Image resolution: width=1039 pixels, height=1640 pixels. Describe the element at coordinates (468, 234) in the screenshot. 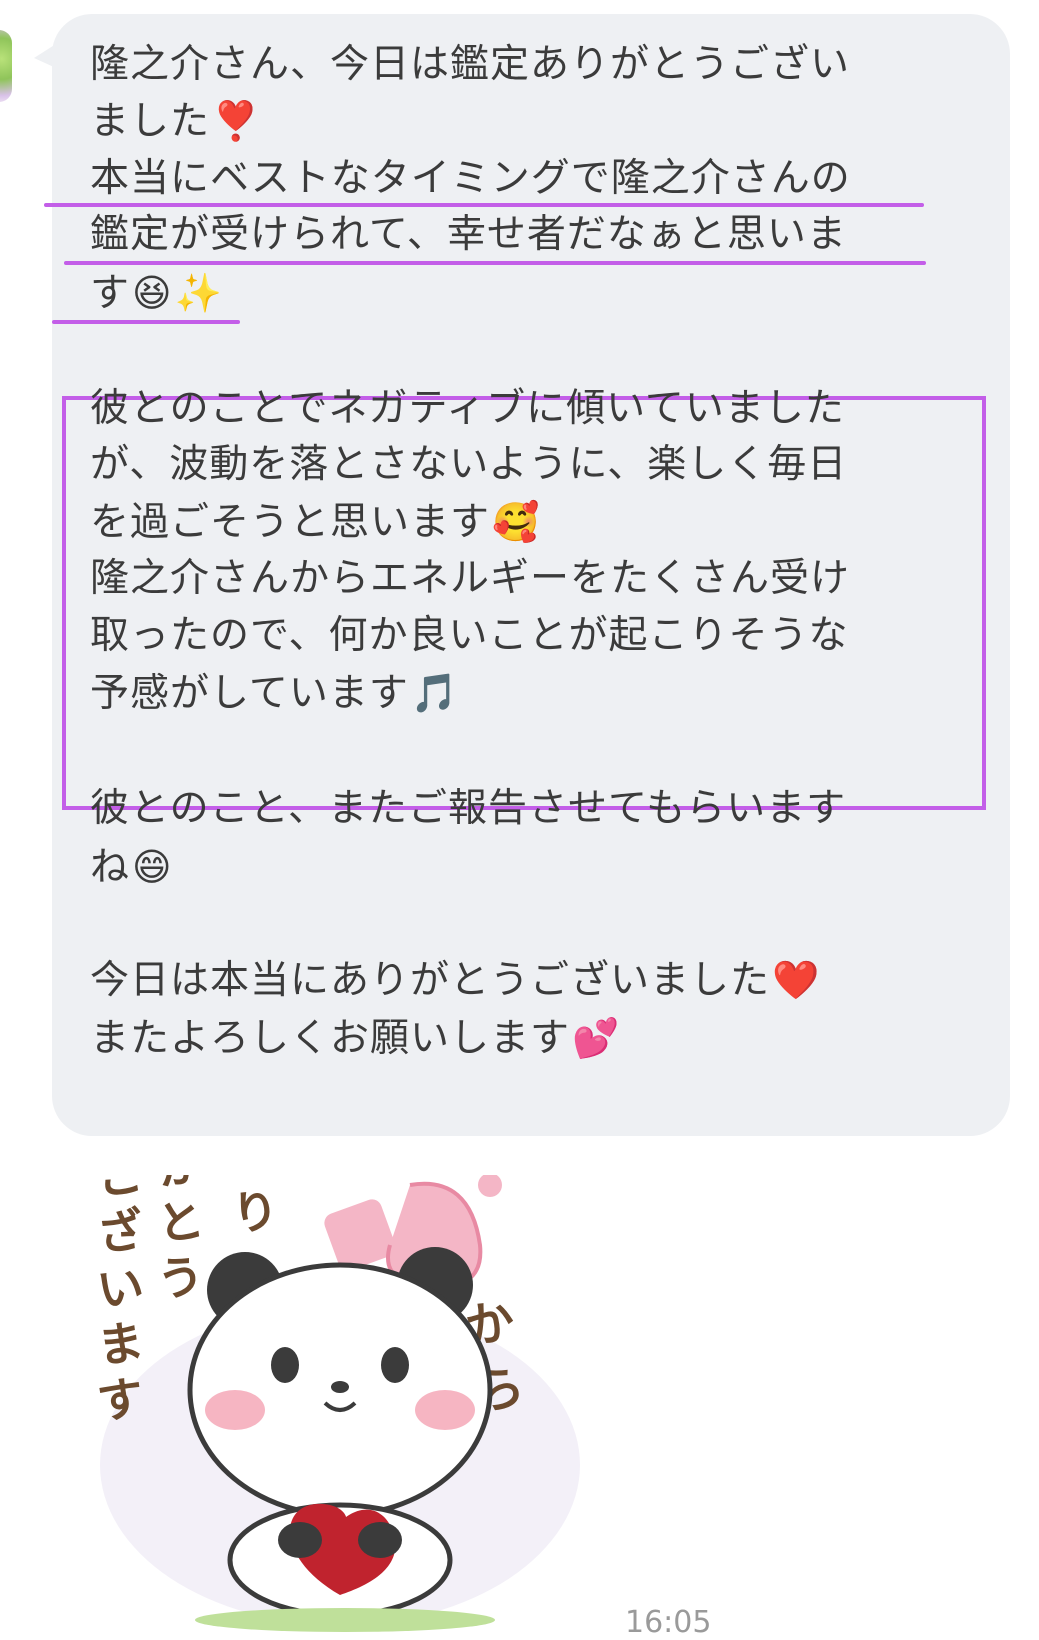

I see `message-line: 鑑定が受けられて、幸せ者だなぁと思いま` at that location.